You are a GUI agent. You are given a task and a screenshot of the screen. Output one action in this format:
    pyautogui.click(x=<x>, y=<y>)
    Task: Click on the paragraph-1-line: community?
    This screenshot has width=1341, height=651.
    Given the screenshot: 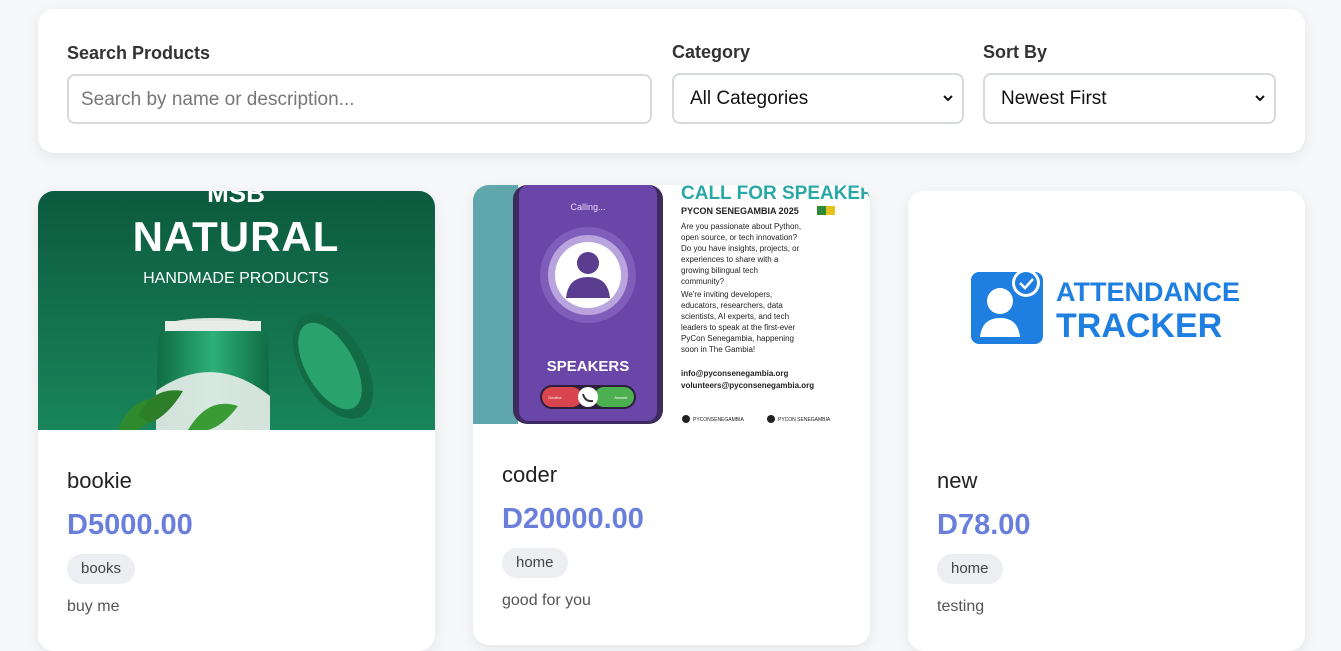 What is the action you would take?
    pyautogui.click(x=703, y=281)
    